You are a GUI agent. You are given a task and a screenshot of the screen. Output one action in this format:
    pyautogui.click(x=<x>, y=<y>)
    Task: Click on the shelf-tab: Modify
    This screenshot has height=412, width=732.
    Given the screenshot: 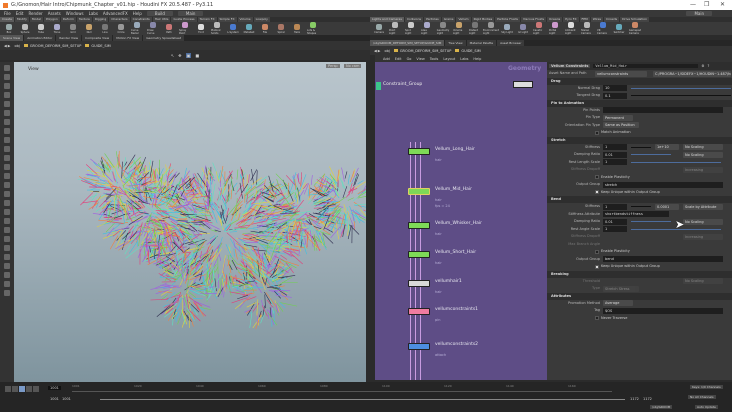 What is the action you would take?
    pyautogui.click(x=21, y=19)
    